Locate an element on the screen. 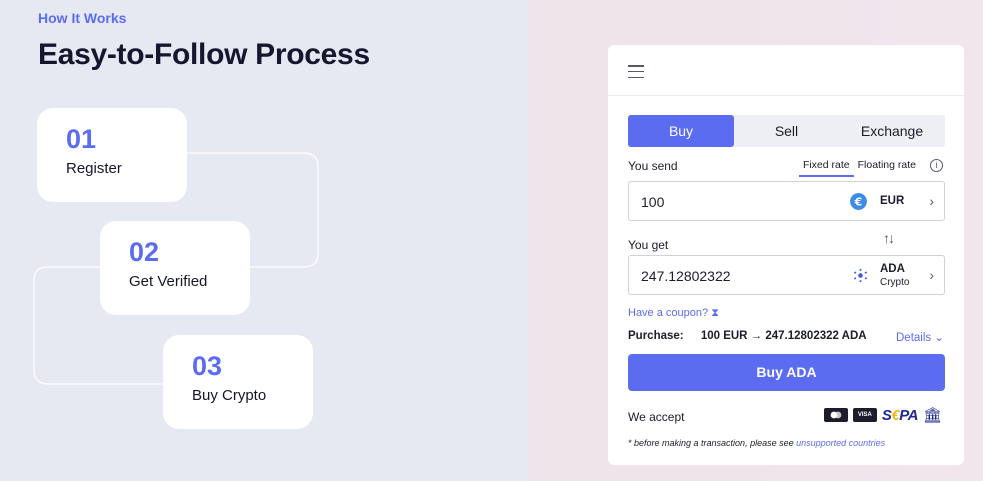  purchase-value: 100 EUR → 247.12802322 ADA is located at coordinates (783, 336).